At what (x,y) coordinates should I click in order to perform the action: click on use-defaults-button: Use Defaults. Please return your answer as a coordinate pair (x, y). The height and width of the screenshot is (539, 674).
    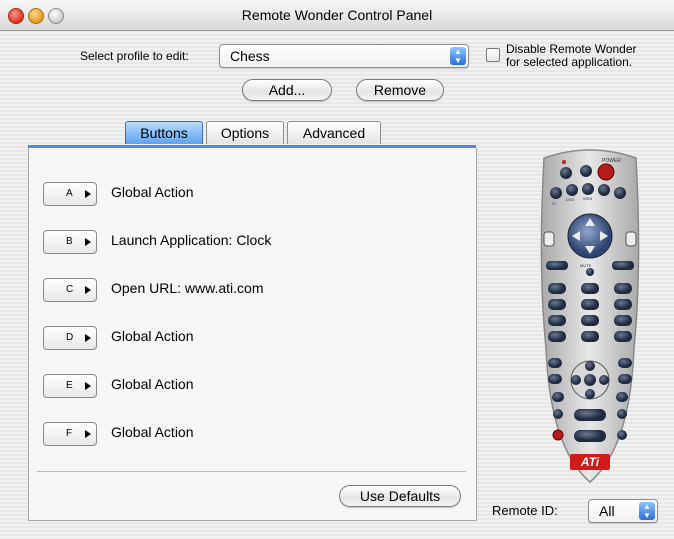
    Looking at the image, I should click on (400, 496).